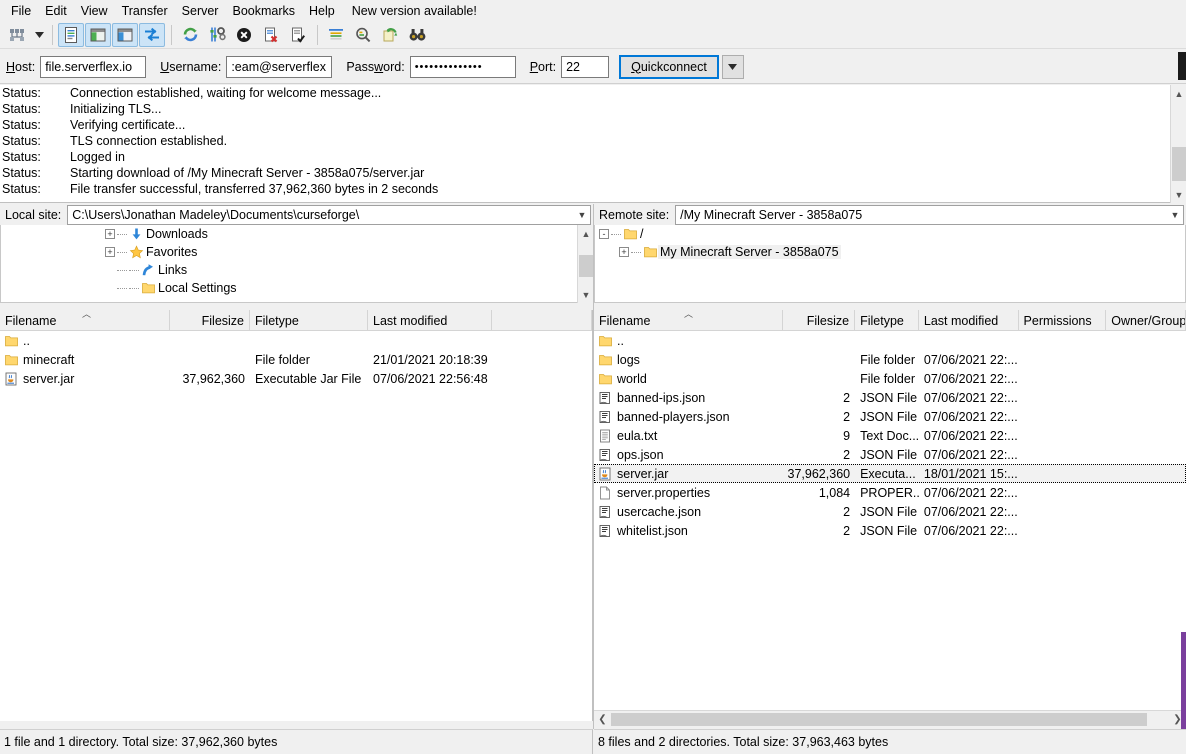 This screenshot has height=754, width=1186. What do you see at coordinates (56, 11) in the screenshot?
I see `menu-edit: Edit` at bounding box center [56, 11].